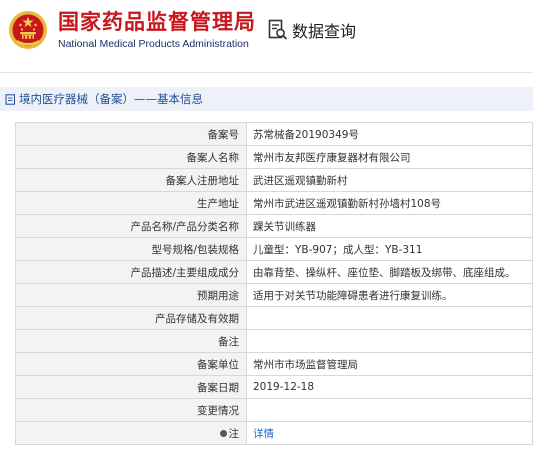  Describe the element at coordinates (131, 134) in the screenshot. I see `row-label: 备案号` at that location.